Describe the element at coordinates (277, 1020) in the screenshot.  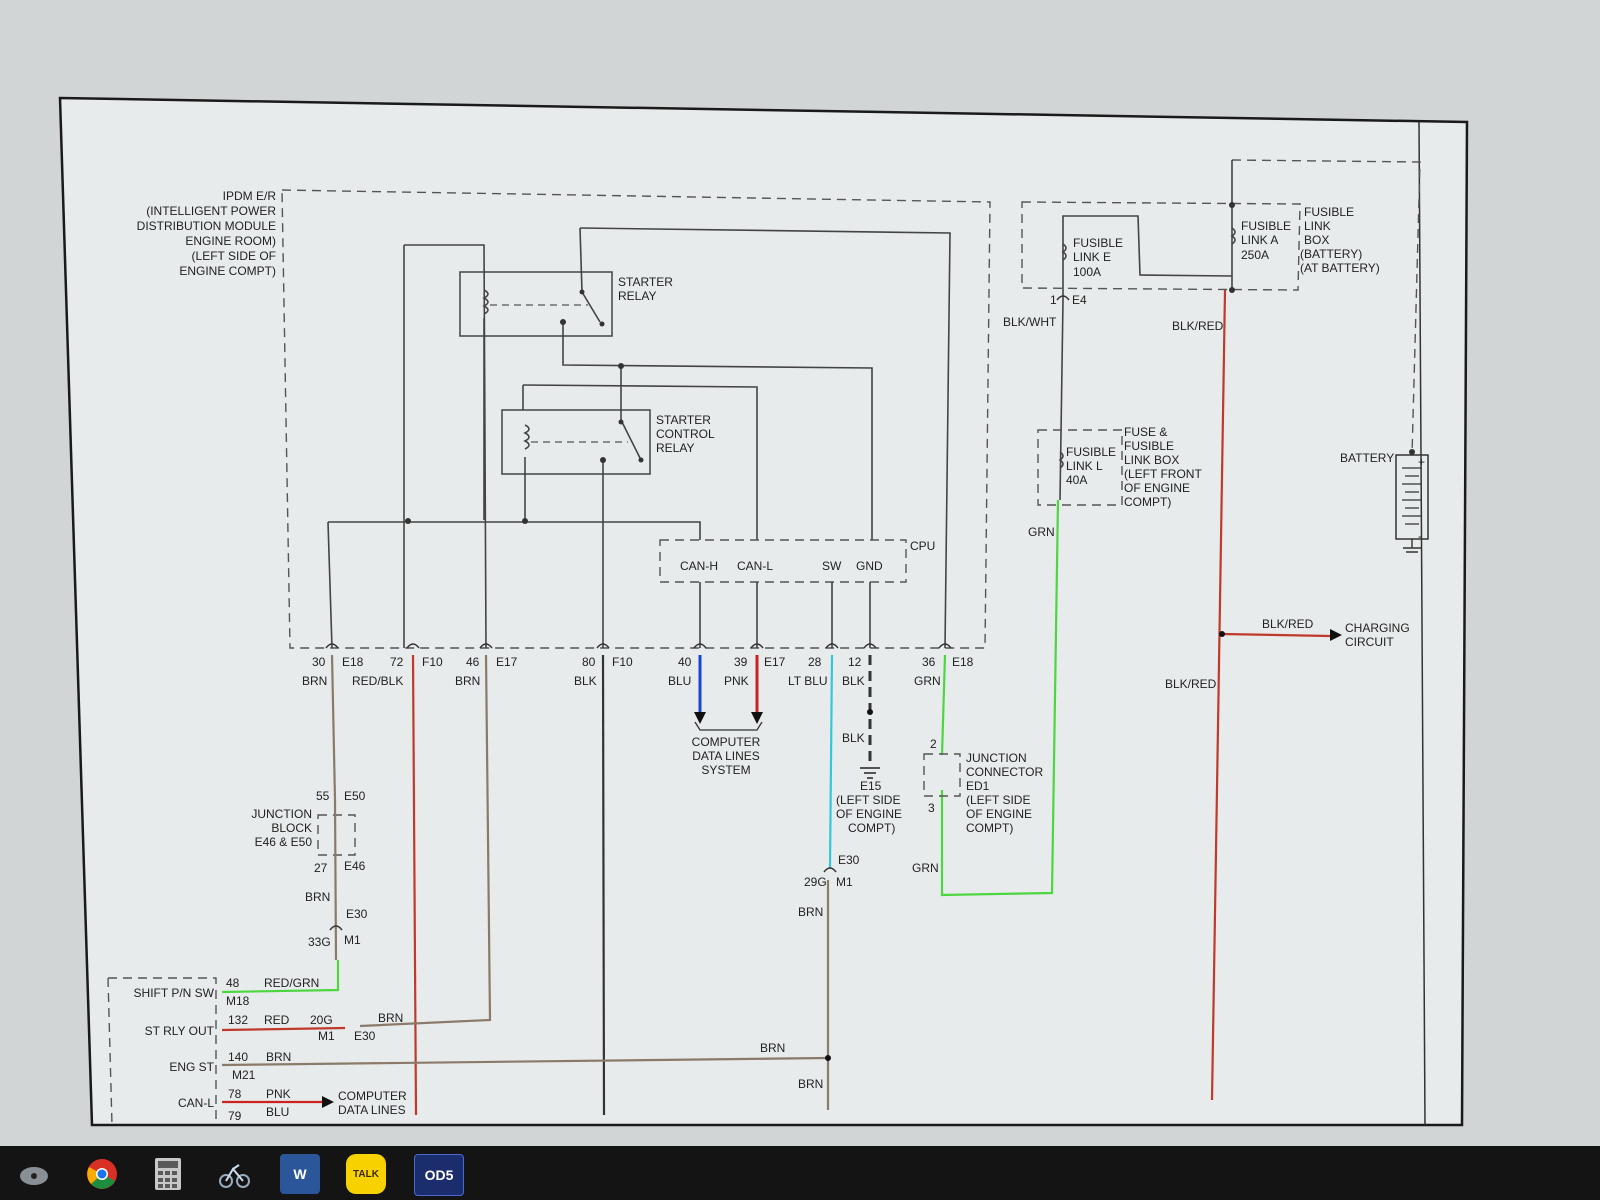
I see `svg-text: RED` at that location.